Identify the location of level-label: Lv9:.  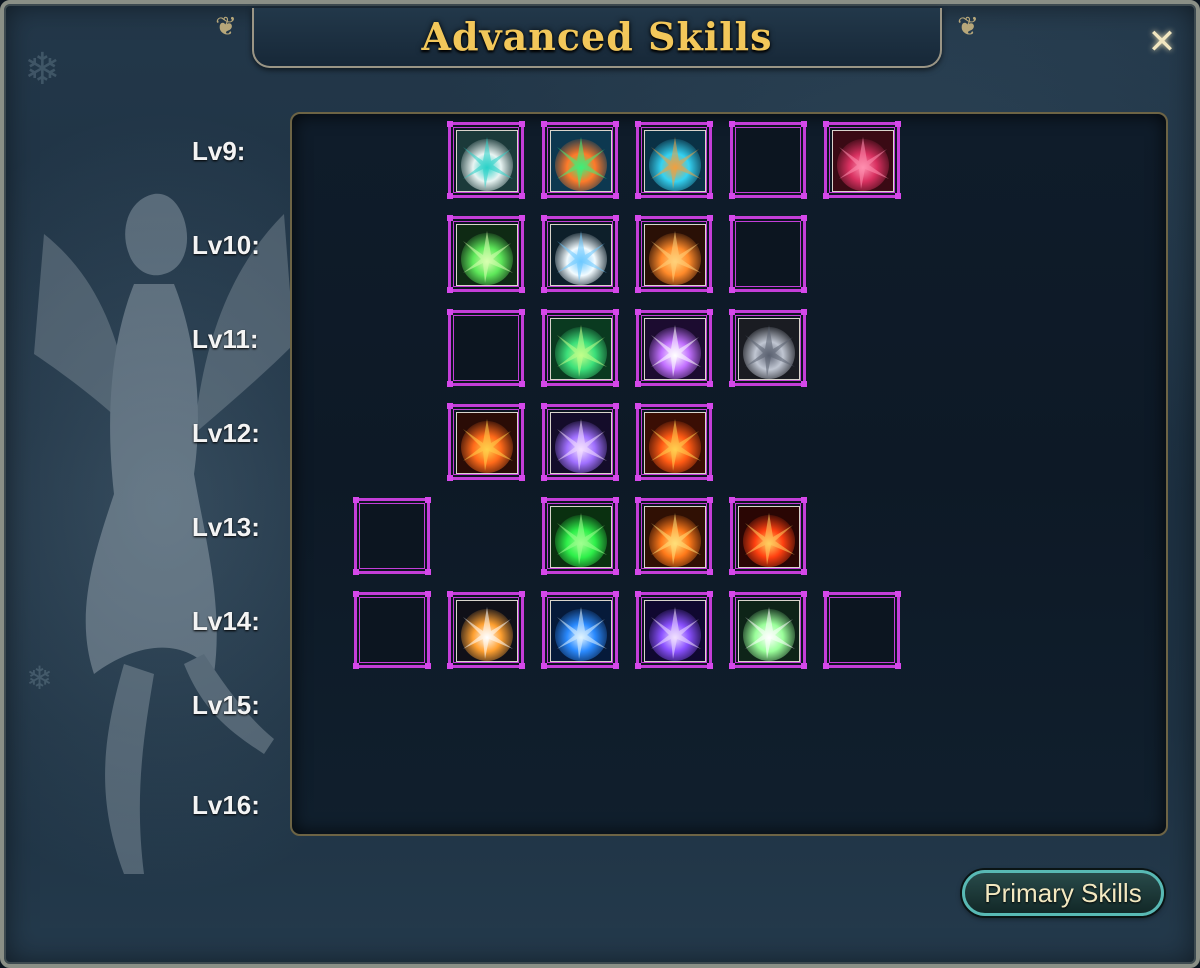
(219, 151).